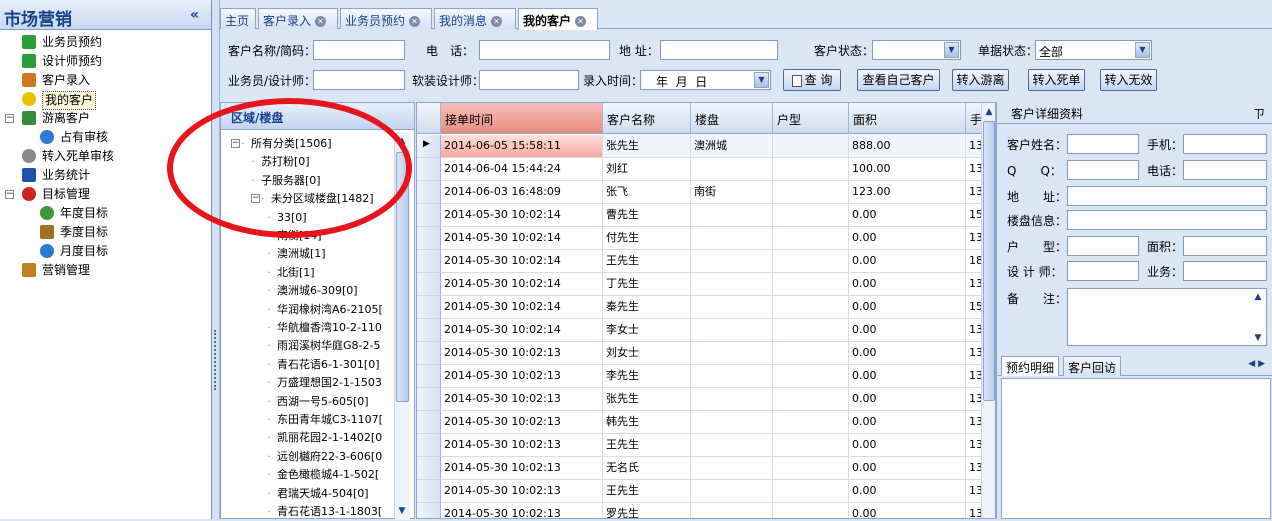 The image size is (1272, 521). I want to click on tree-node: · 华润橡树湾A6-2105[, so click(307, 309).